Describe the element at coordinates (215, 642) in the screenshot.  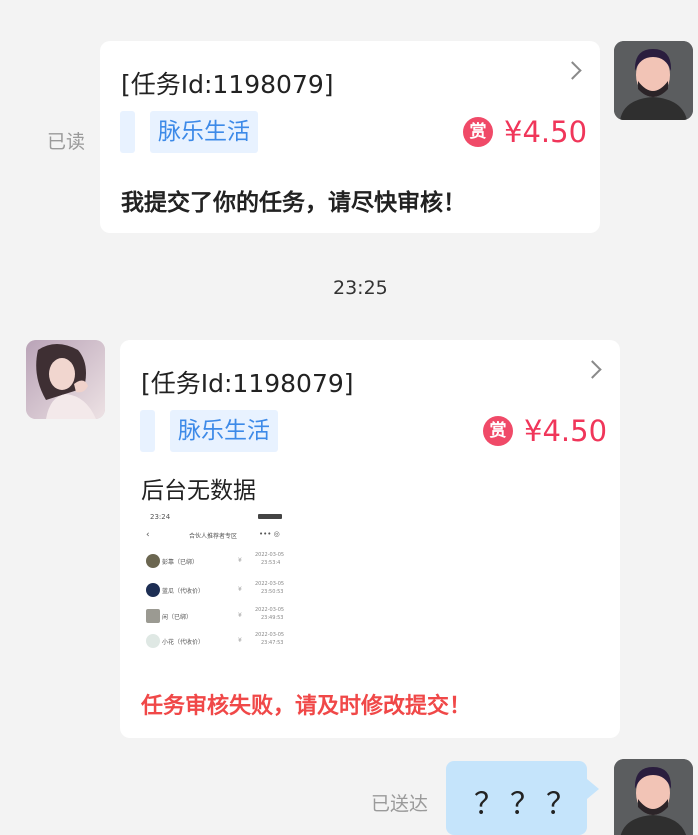
I see `screenshot-row: 小花（代收价） ¥ 2022-03-05 23:47:53` at that location.